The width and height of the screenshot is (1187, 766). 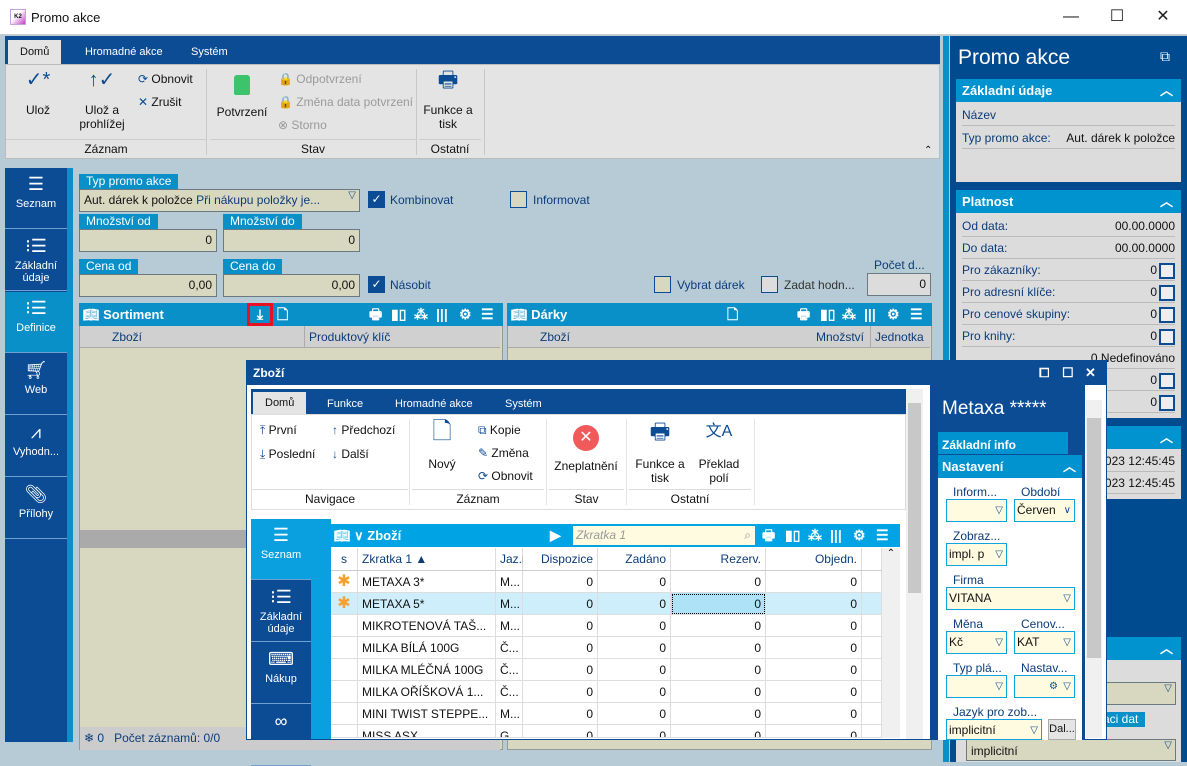 I want to click on column-header-rezerv: Rezerv., so click(x=718, y=559).